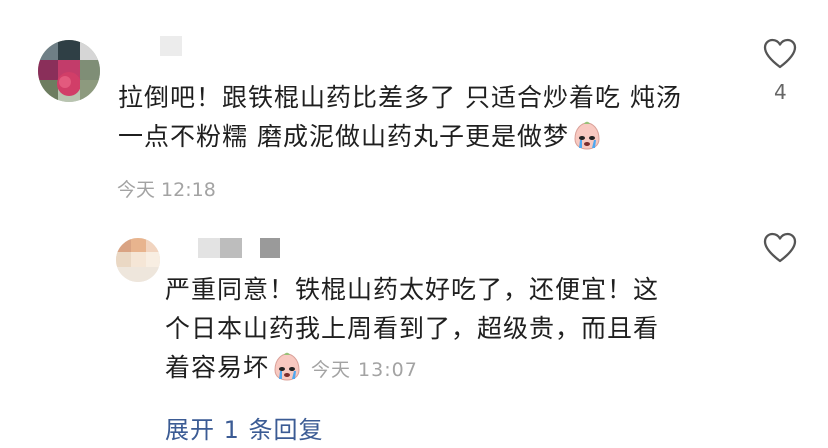 Image resolution: width=828 pixels, height=448 pixels. Describe the element at coordinates (364, 370) in the screenshot. I see `comment-timestamp: 今天 13:07` at that location.